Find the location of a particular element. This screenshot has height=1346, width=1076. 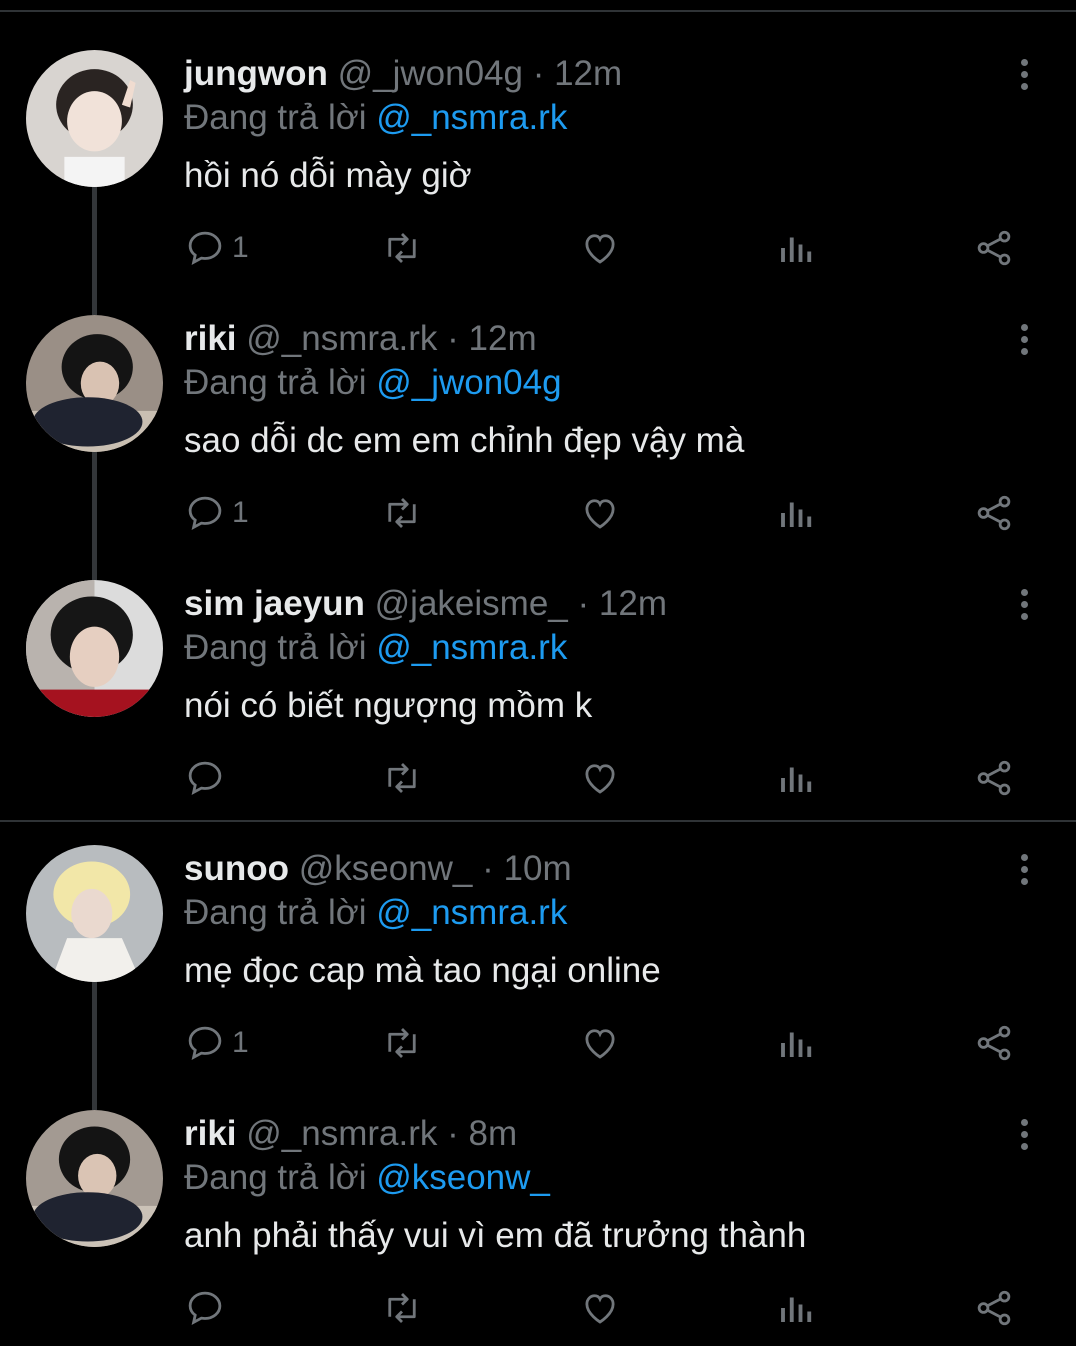

action-bar is located at coordinates (538, 1308).